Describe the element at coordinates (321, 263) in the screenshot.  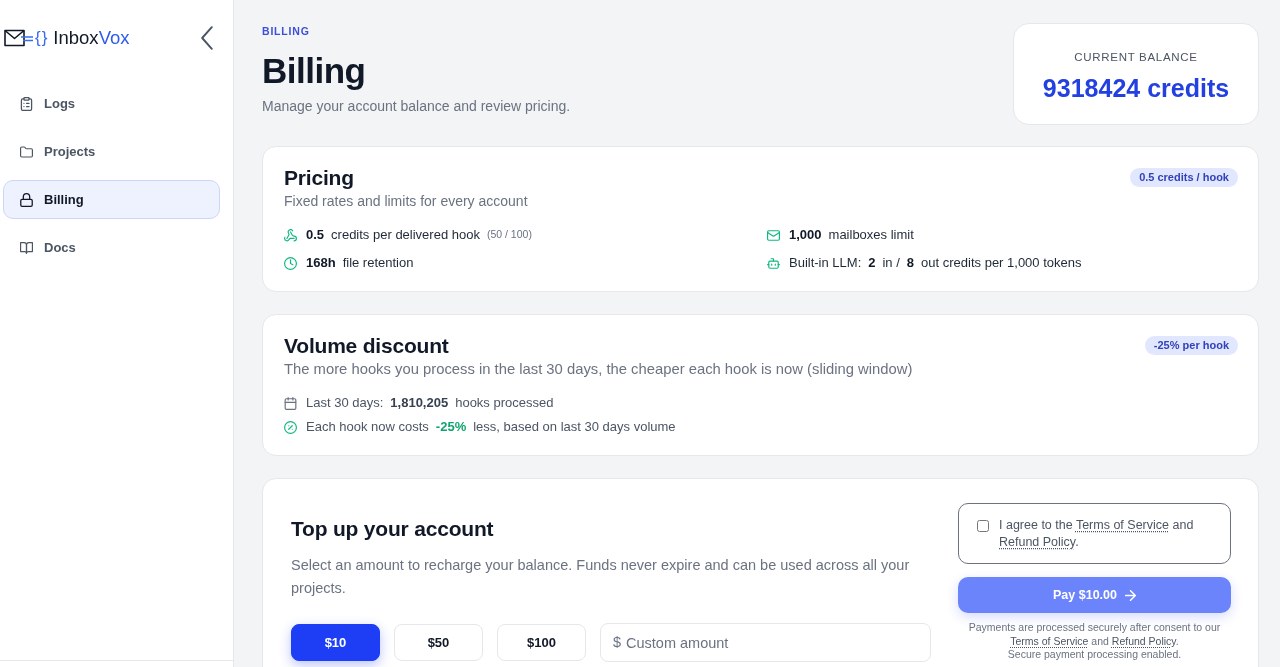
I see `stat-value: 168h` at that location.